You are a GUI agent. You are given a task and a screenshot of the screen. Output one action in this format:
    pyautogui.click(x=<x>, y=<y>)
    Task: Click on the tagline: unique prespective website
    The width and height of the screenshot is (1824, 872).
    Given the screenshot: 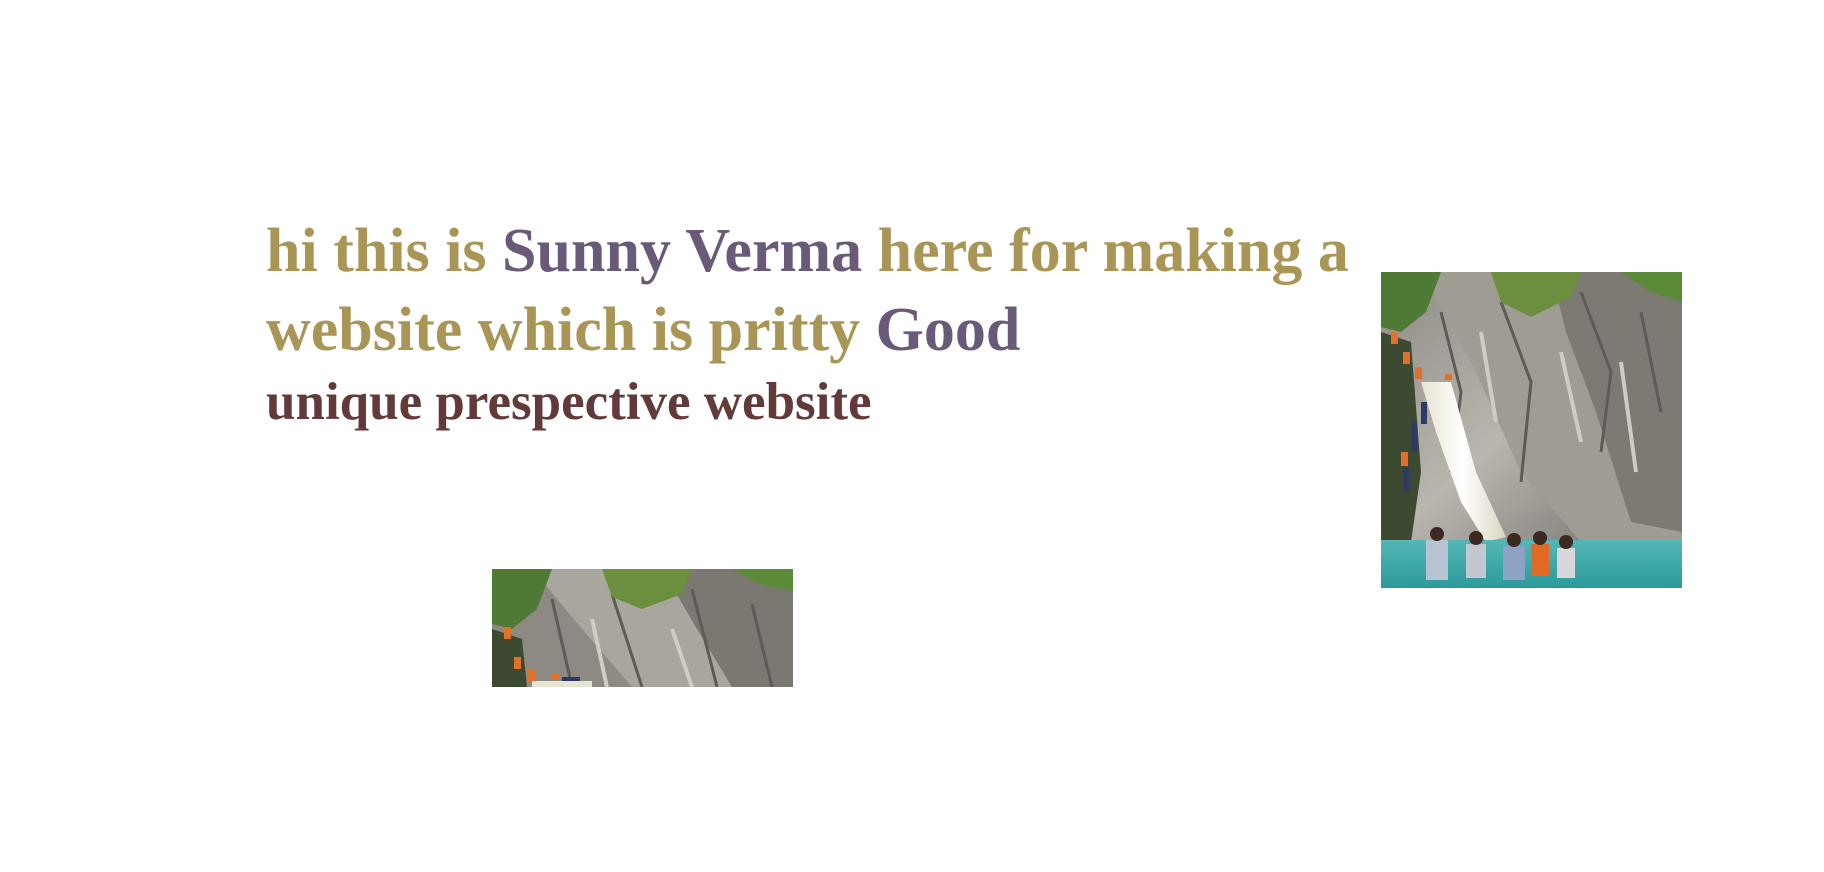 What is the action you would take?
    pyautogui.click(x=569, y=402)
    